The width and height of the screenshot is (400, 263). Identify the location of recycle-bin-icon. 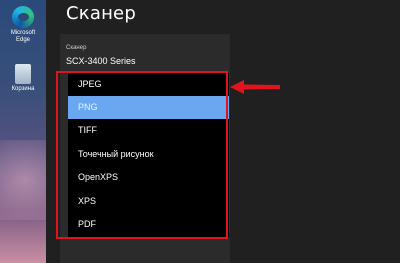
(23, 74).